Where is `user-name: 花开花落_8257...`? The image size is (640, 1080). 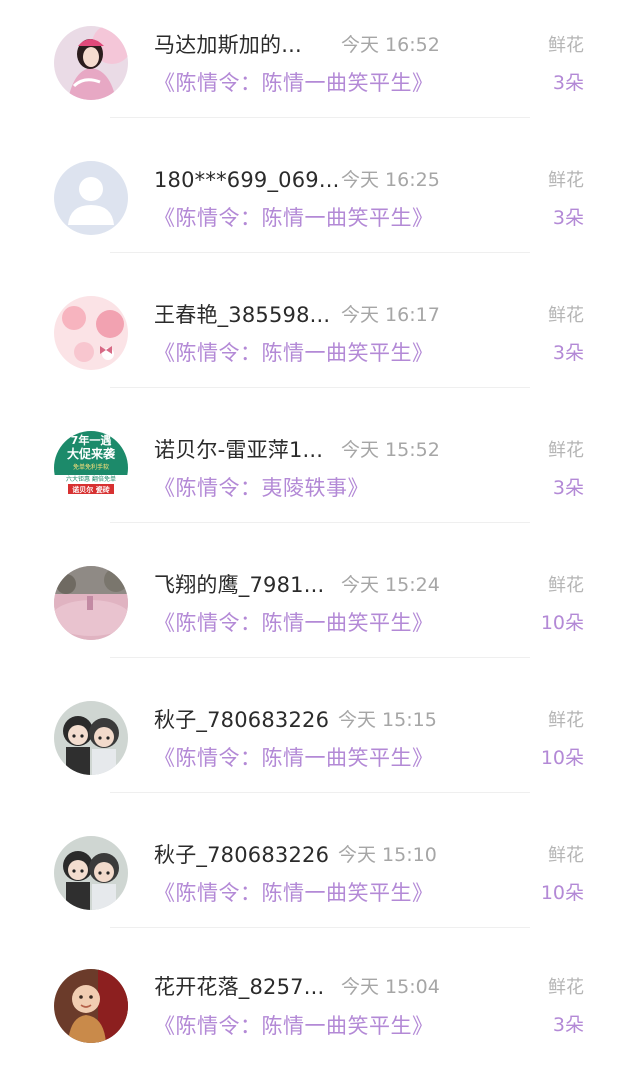 user-name: 花开花落_8257... is located at coordinates (239, 987).